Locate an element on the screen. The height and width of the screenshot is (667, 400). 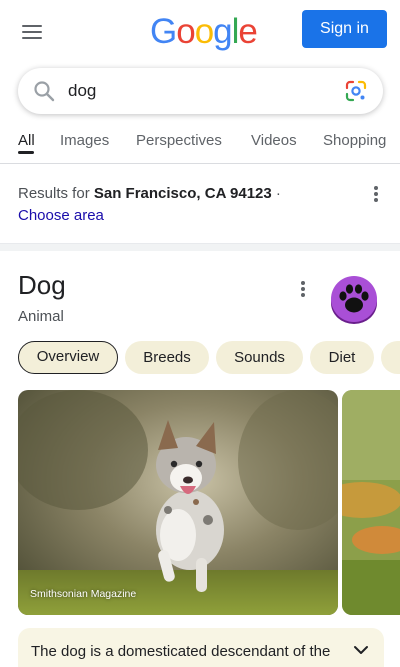
knowledge-panel-more-options-icon is located at coordinates (303, 288).